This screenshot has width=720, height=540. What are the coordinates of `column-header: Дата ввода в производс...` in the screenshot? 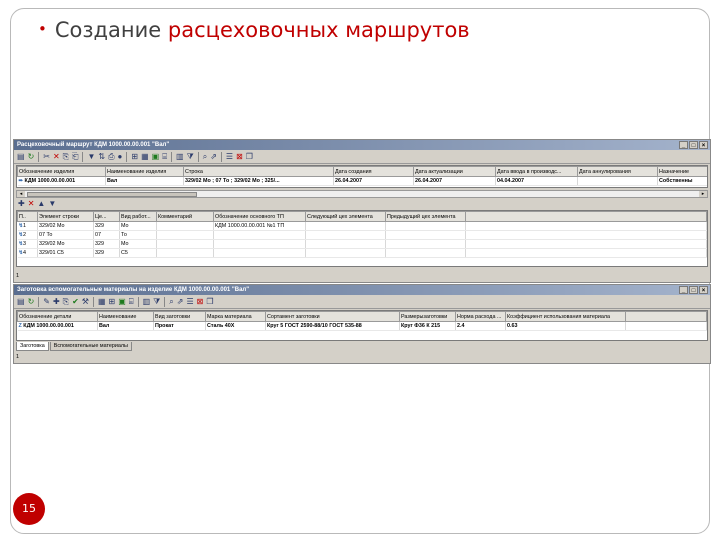 It's located at (536, 171).